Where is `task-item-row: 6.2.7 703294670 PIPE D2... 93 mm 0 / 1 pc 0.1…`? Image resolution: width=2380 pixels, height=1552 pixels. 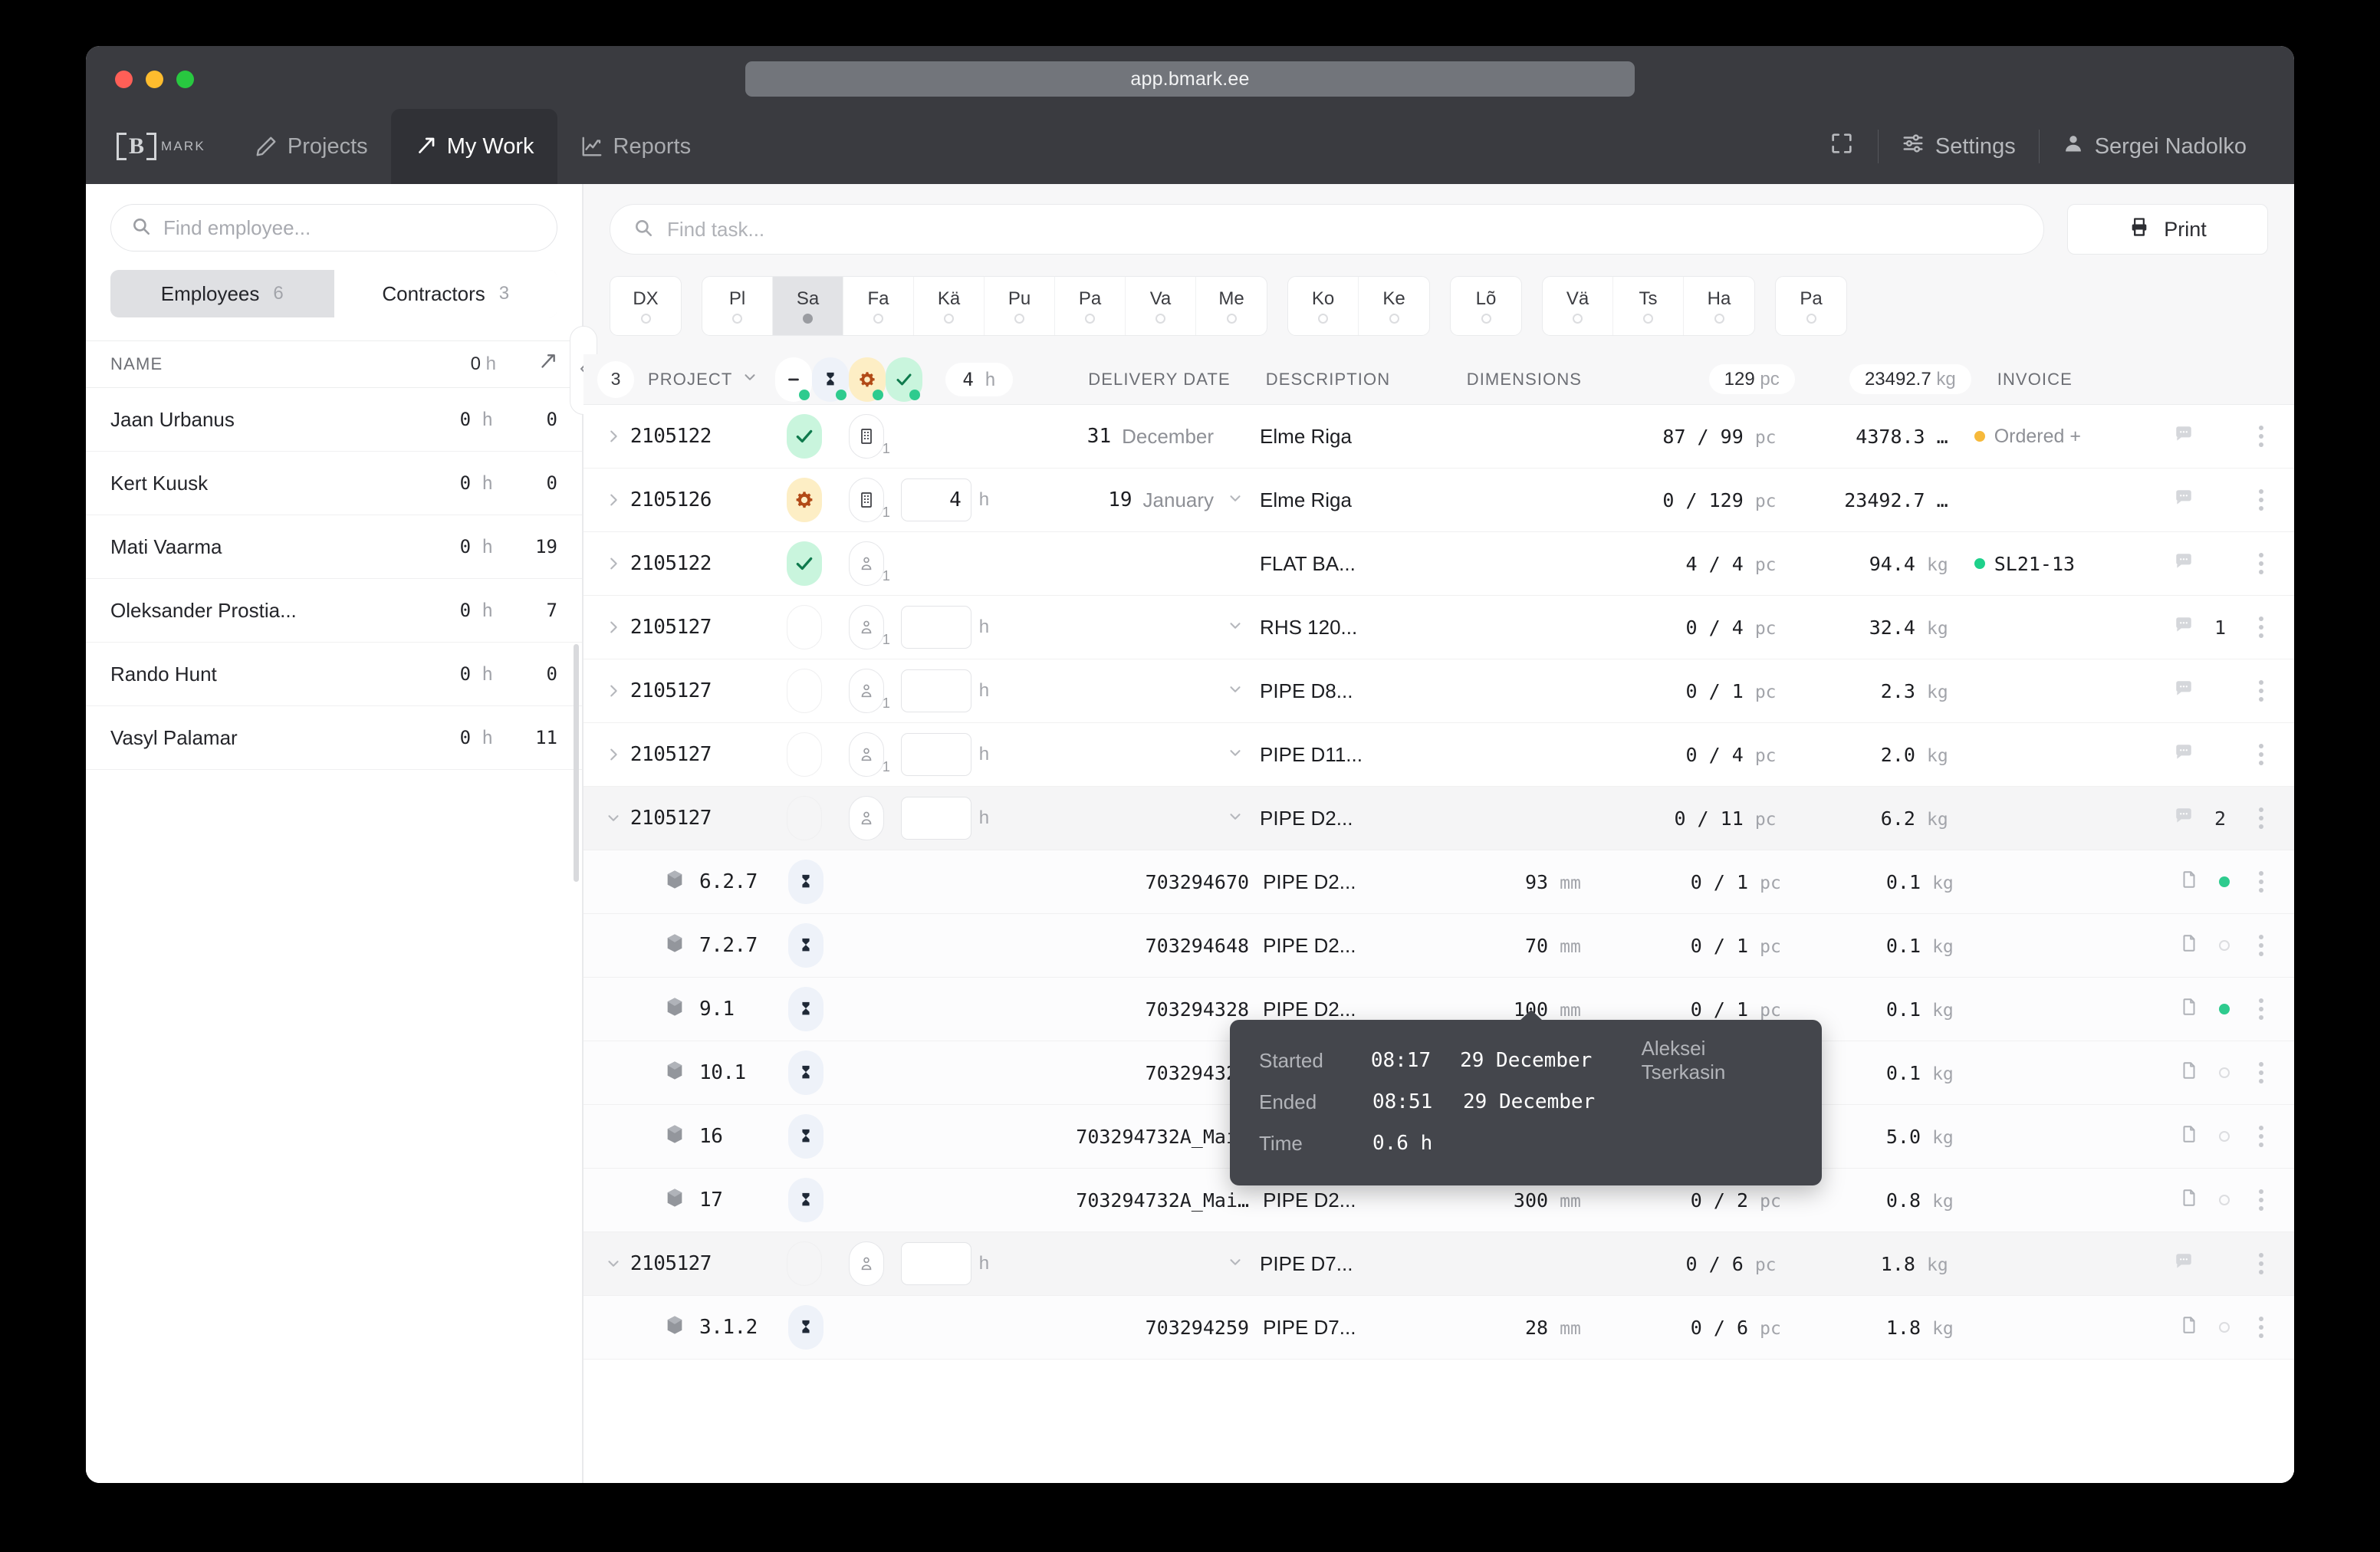
task-item-row: 6.2.7 703294670 PIPE D2... 93 mm 0 / 1 pc 0.1… is located at coordinates (1439, 882).